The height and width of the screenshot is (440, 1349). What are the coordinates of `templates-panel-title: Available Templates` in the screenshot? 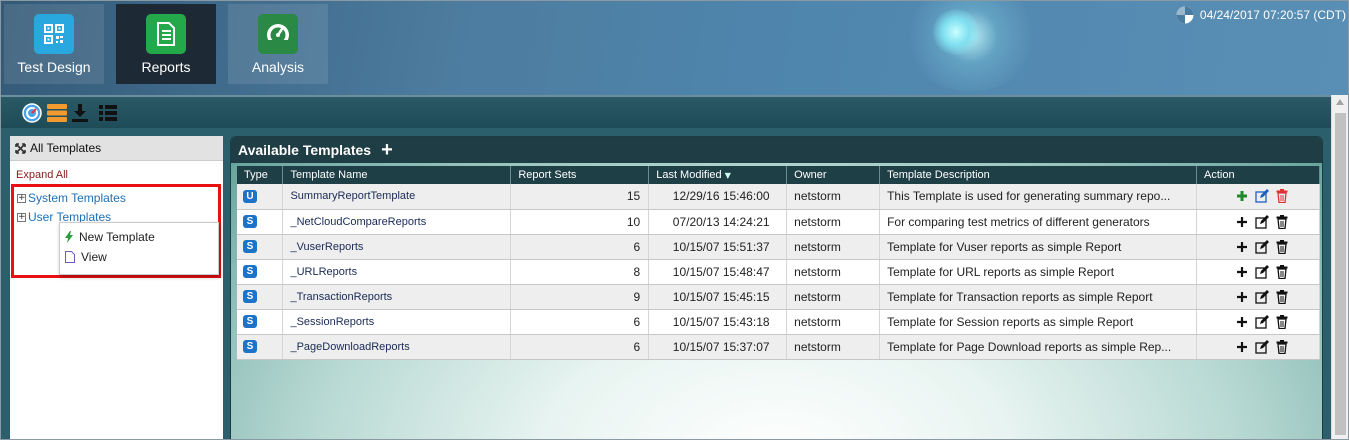 It's located at (305, 150).